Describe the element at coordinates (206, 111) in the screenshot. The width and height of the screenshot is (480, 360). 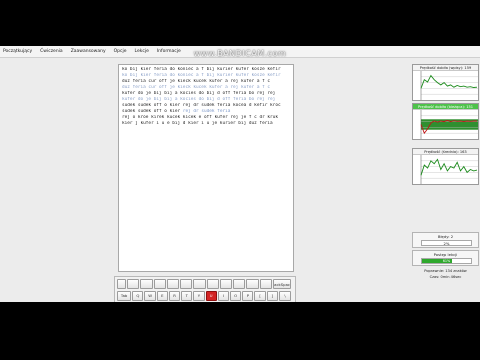
I see `remaining-segment: rej dr sudek feria` at that location.